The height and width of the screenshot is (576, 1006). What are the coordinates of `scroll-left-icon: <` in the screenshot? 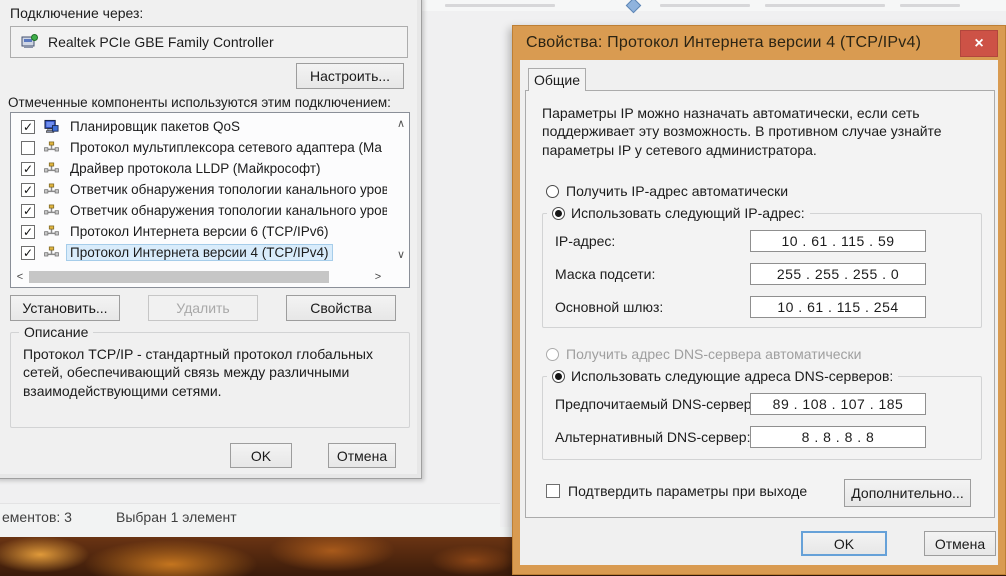 It's located at (20, 277).